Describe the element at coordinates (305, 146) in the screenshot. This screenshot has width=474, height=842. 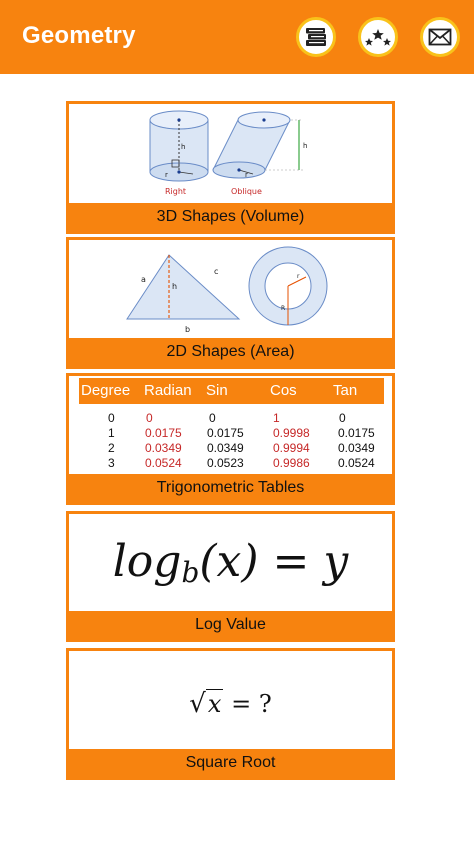
I see `oblique-h-label: h` at that location.